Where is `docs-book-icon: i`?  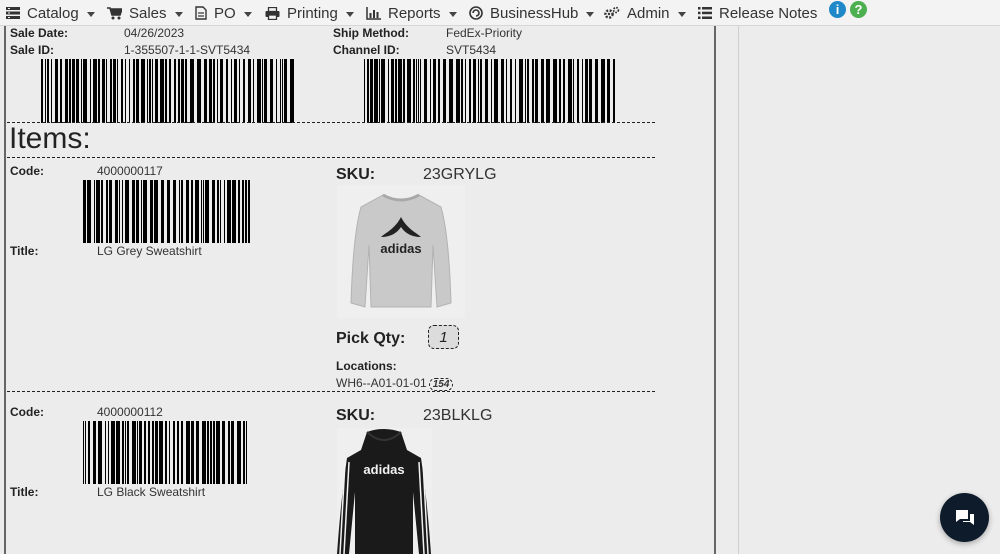
docs-book-icon: i is located at coordinates (837, 9).